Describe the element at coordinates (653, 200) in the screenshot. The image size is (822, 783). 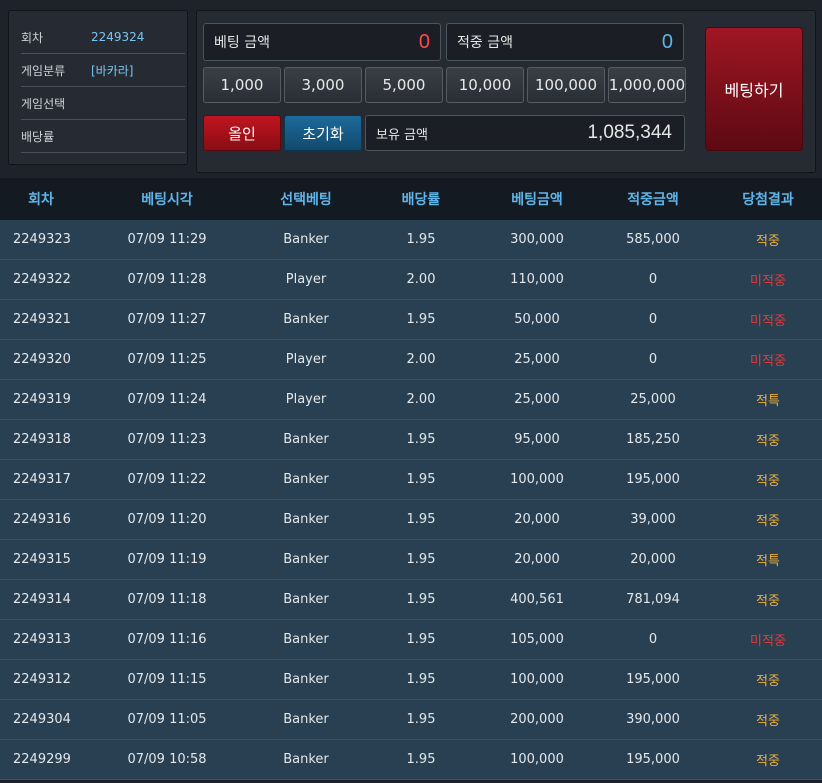
I see `header-win-amount: 적중금액` at that location.